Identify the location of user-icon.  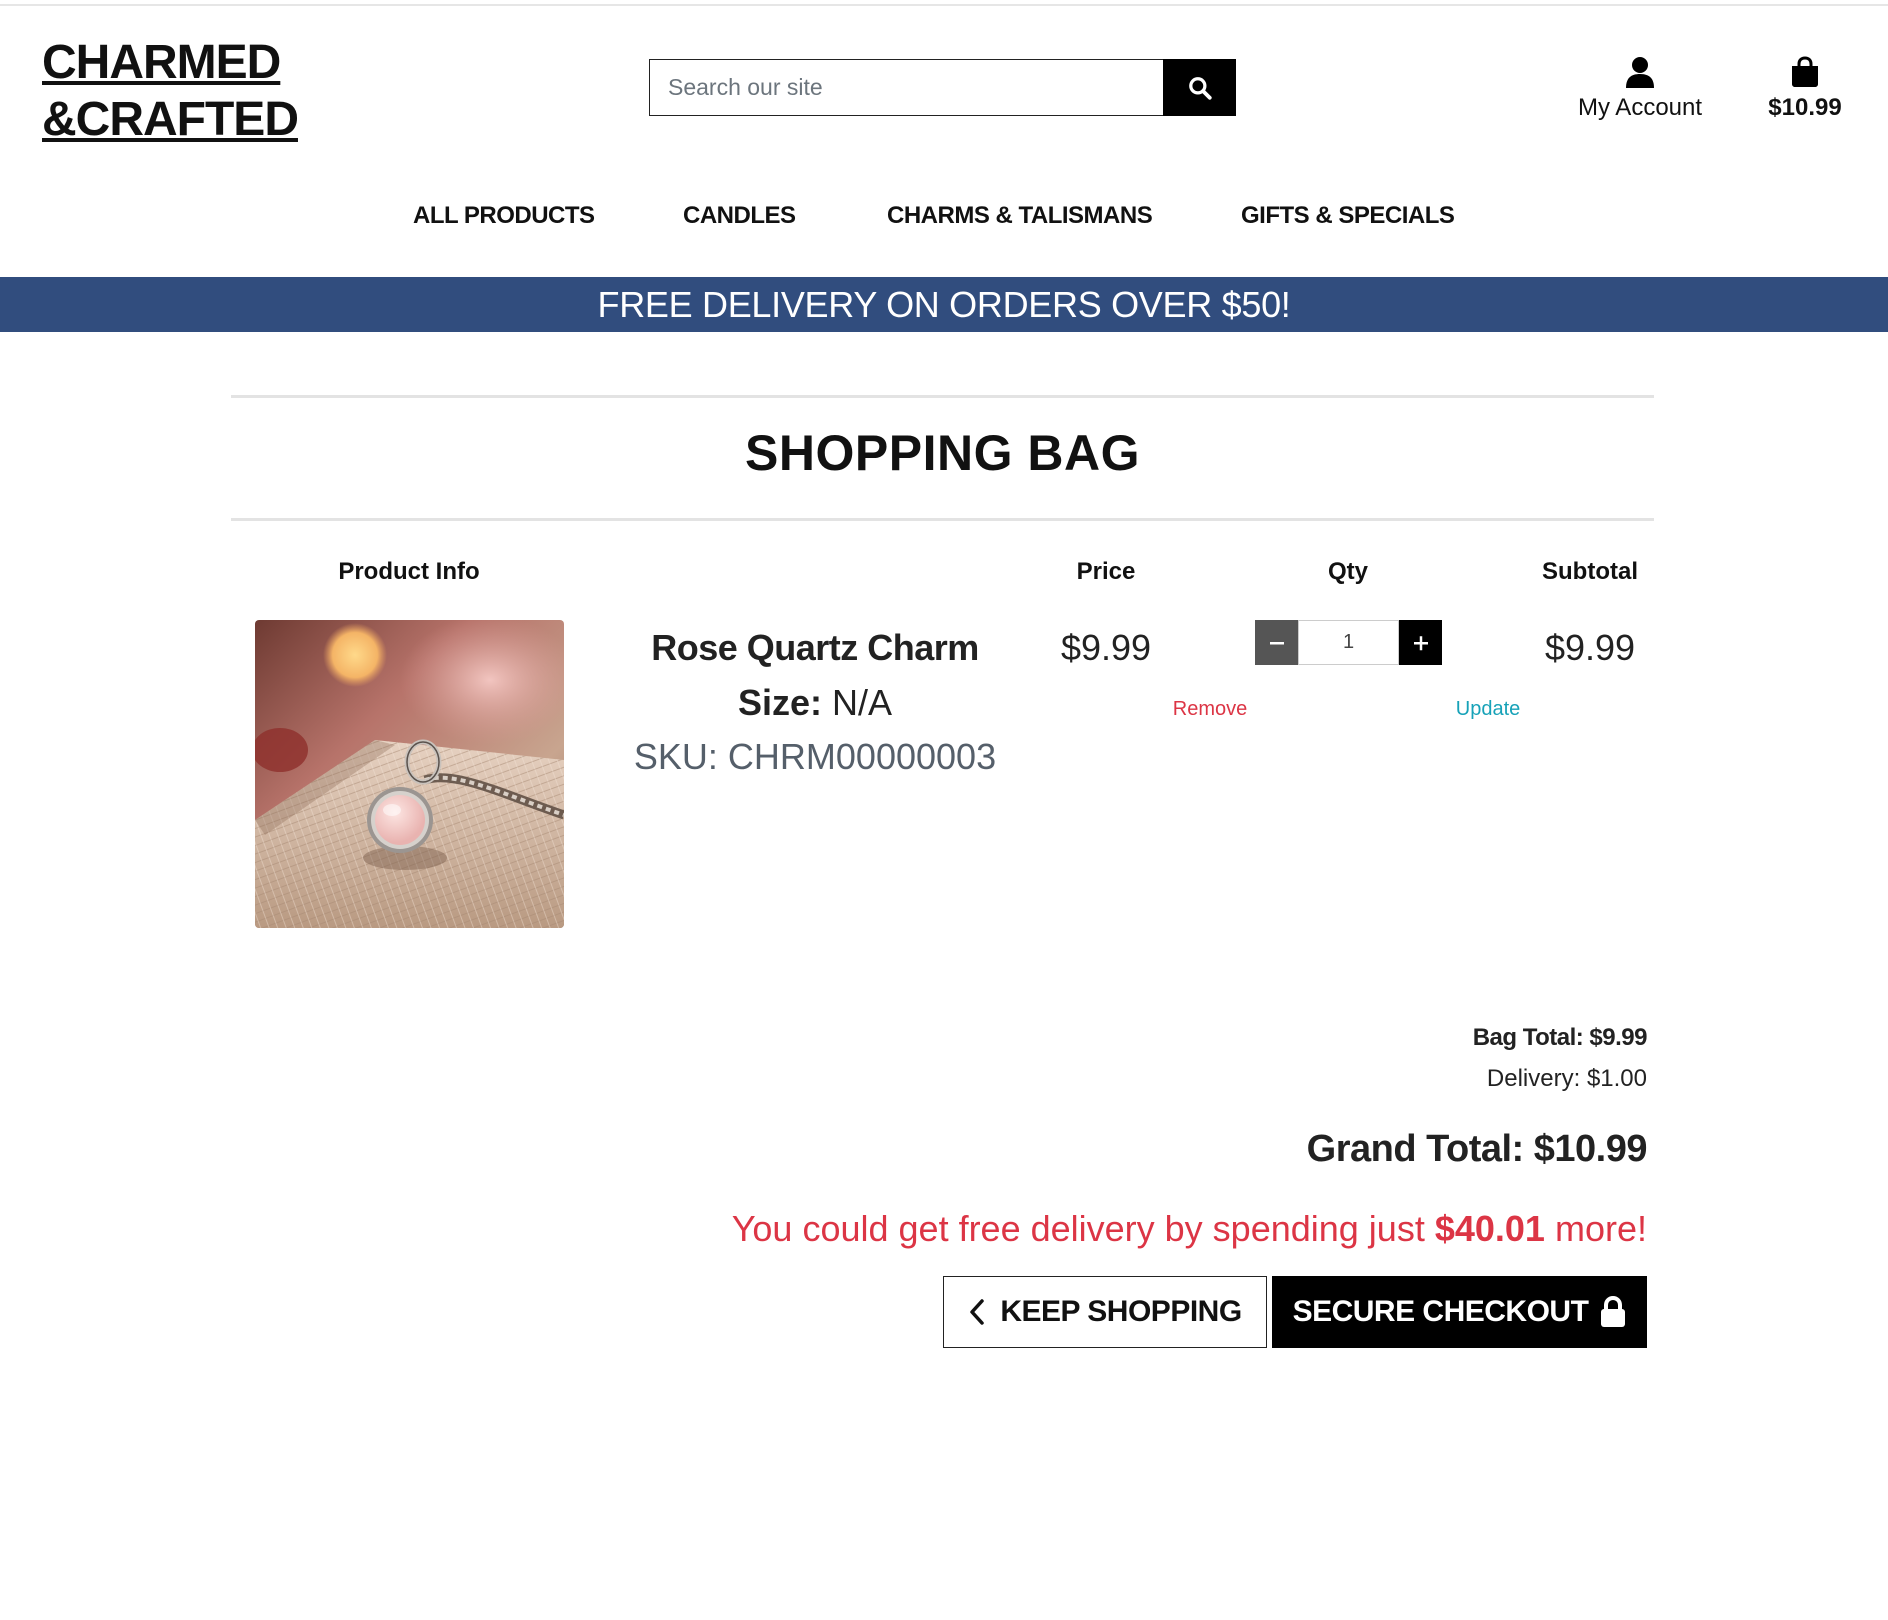
(1640, 72).